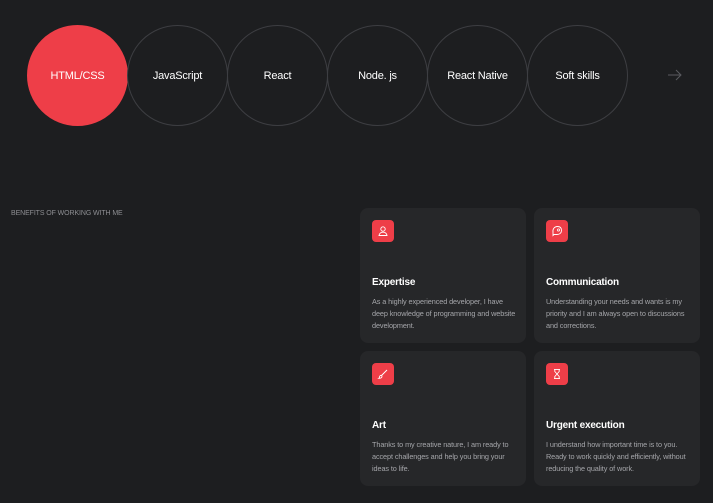  Describe the element at coordinates (675, 75) in the screenshot. I see `arrow-right-icon` at that location.